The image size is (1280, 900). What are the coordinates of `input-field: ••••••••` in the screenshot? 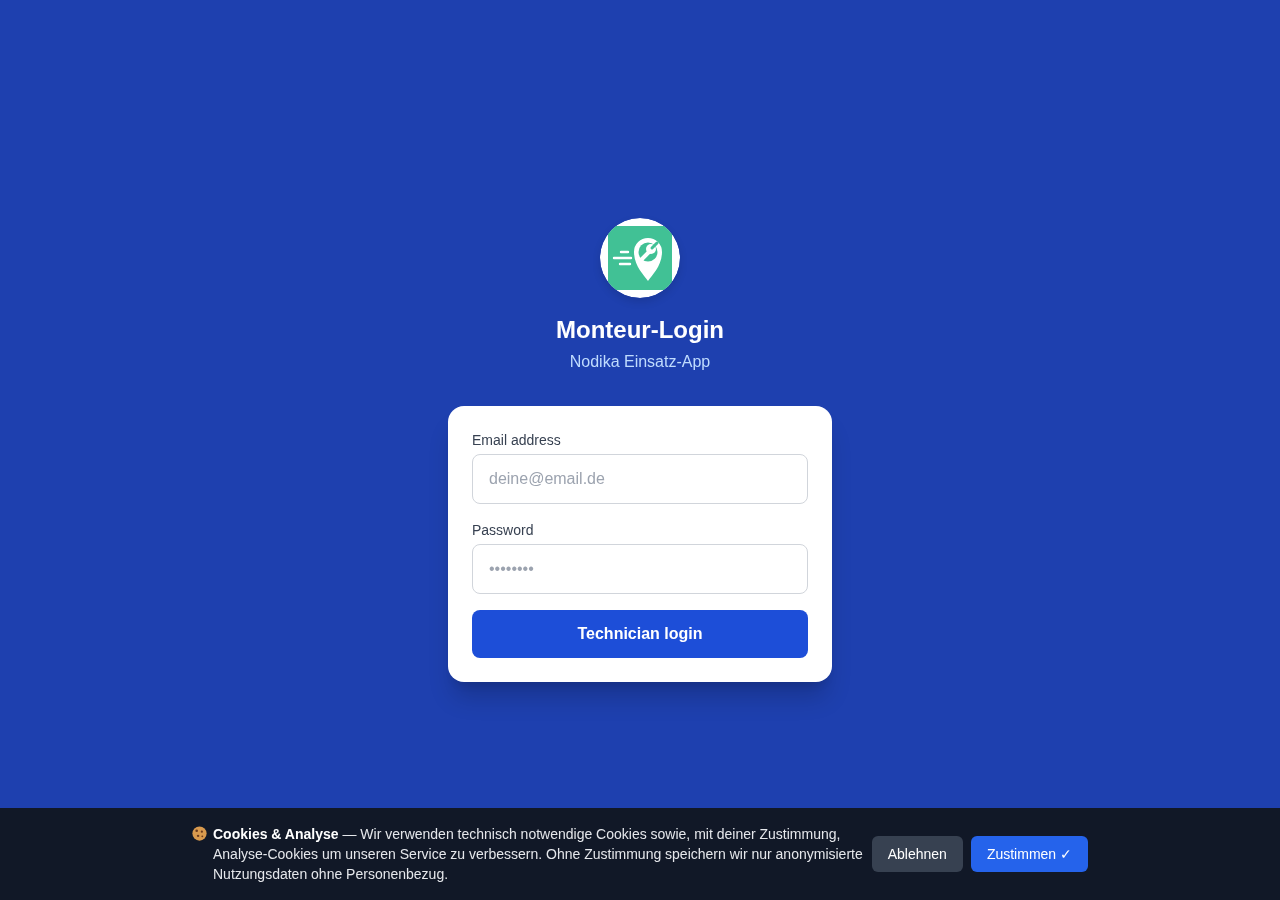 It's located at (640, 569).